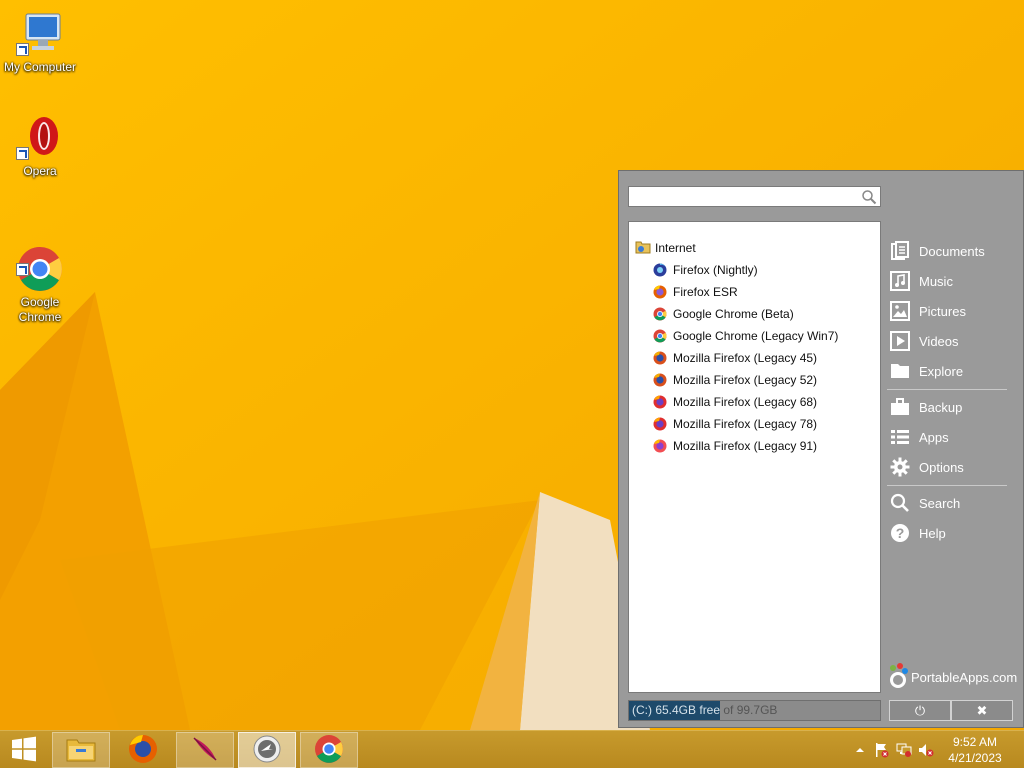  Describe the element at coordinates (952, 677) in the screenshot. I see `portableapps-logo: PortableApps.com` at that location.